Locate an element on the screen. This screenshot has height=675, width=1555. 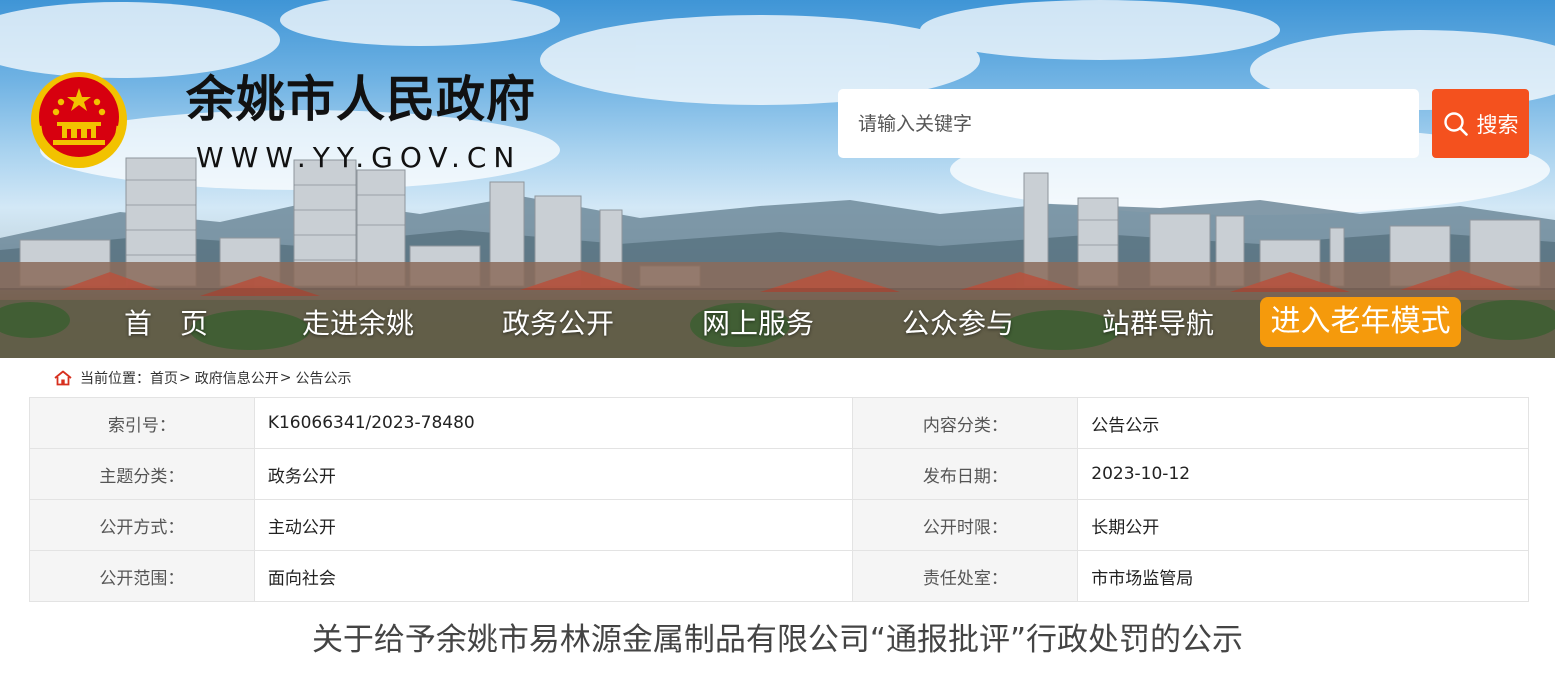
breadcrumb-prefix: 当前位置： is located at coordinates (115, 379).